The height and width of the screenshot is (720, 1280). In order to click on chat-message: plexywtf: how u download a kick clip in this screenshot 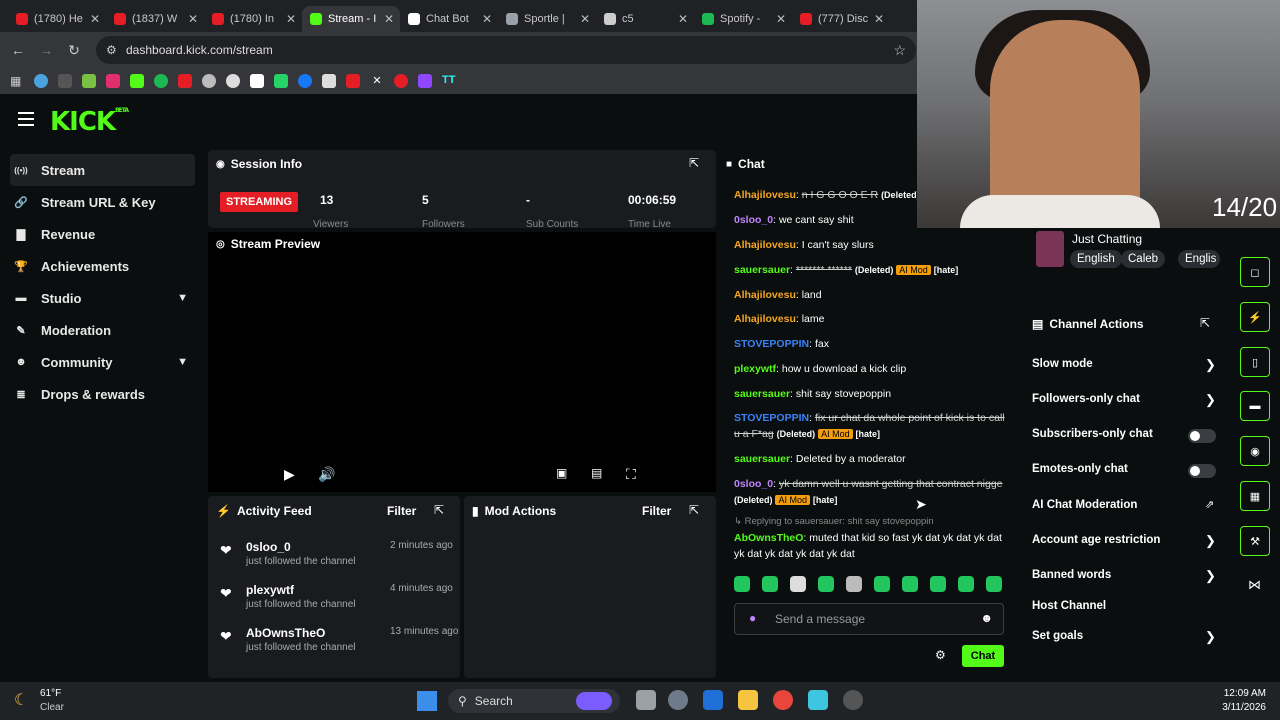, I will do `click(870, 369)`.